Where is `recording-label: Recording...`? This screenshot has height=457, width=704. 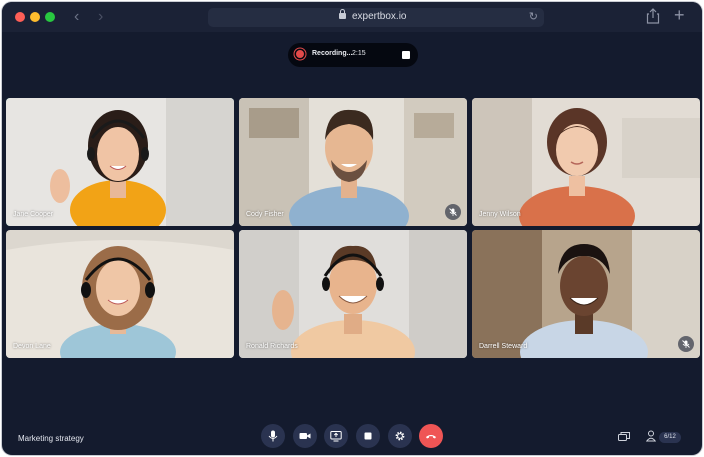
recording-label: Recording... is located at coordinates (332, 53).